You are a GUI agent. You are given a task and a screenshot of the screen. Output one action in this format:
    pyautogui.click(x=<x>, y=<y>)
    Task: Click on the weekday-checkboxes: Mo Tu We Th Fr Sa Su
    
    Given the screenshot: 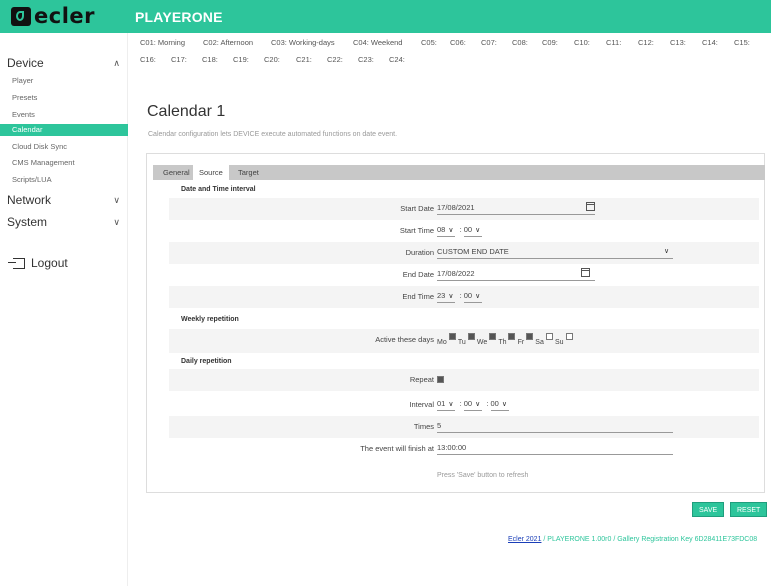 What is the action you would take?
    pyautogui.click(x=505, y=339)
    